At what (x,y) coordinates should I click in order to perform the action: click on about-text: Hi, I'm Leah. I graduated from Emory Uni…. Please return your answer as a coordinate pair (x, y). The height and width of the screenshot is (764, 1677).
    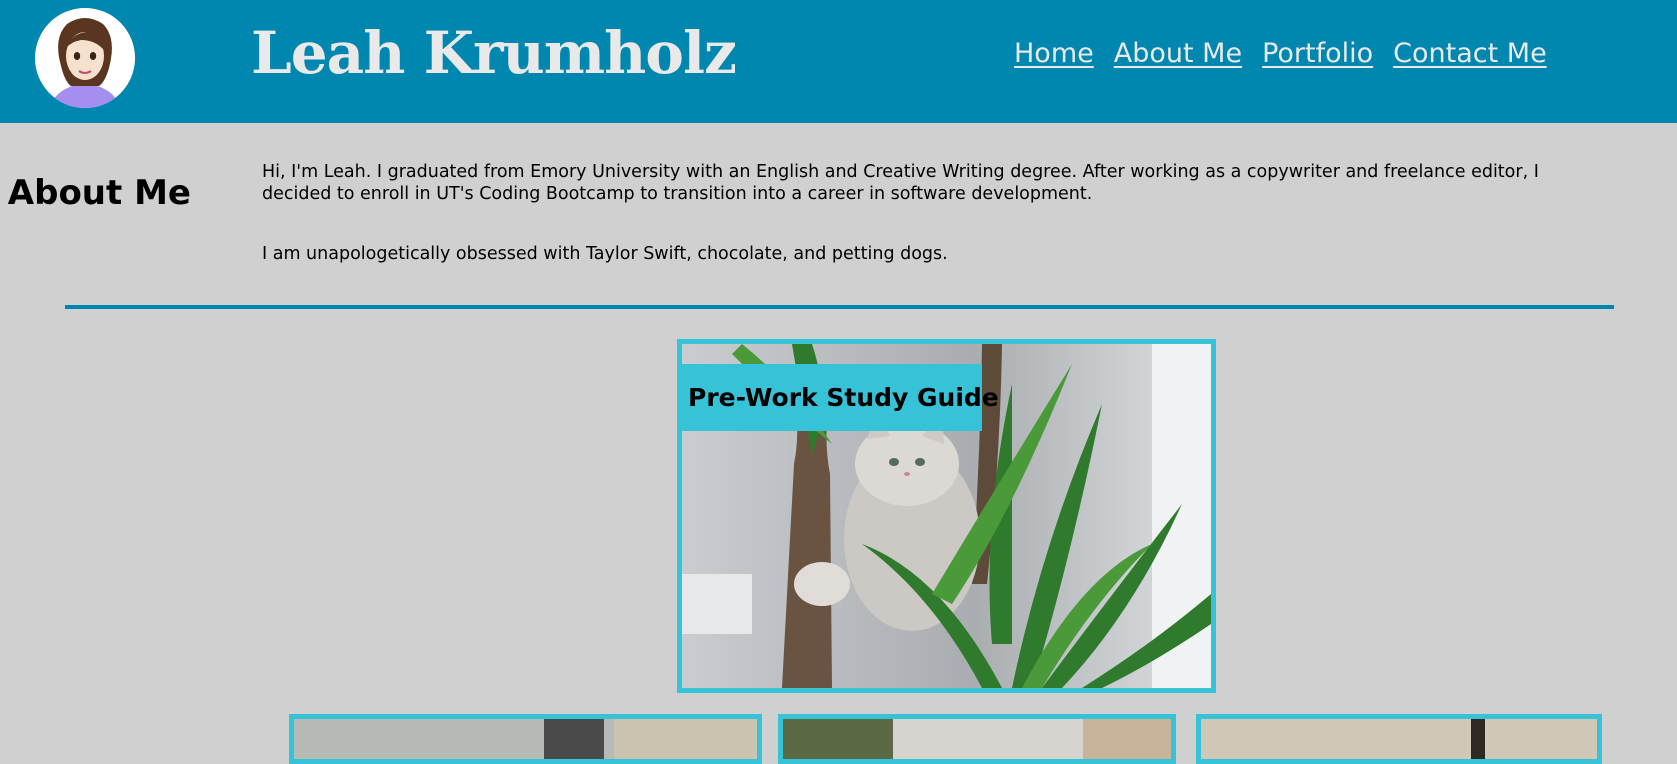
    Looking at the image, I should click on (932, 213).